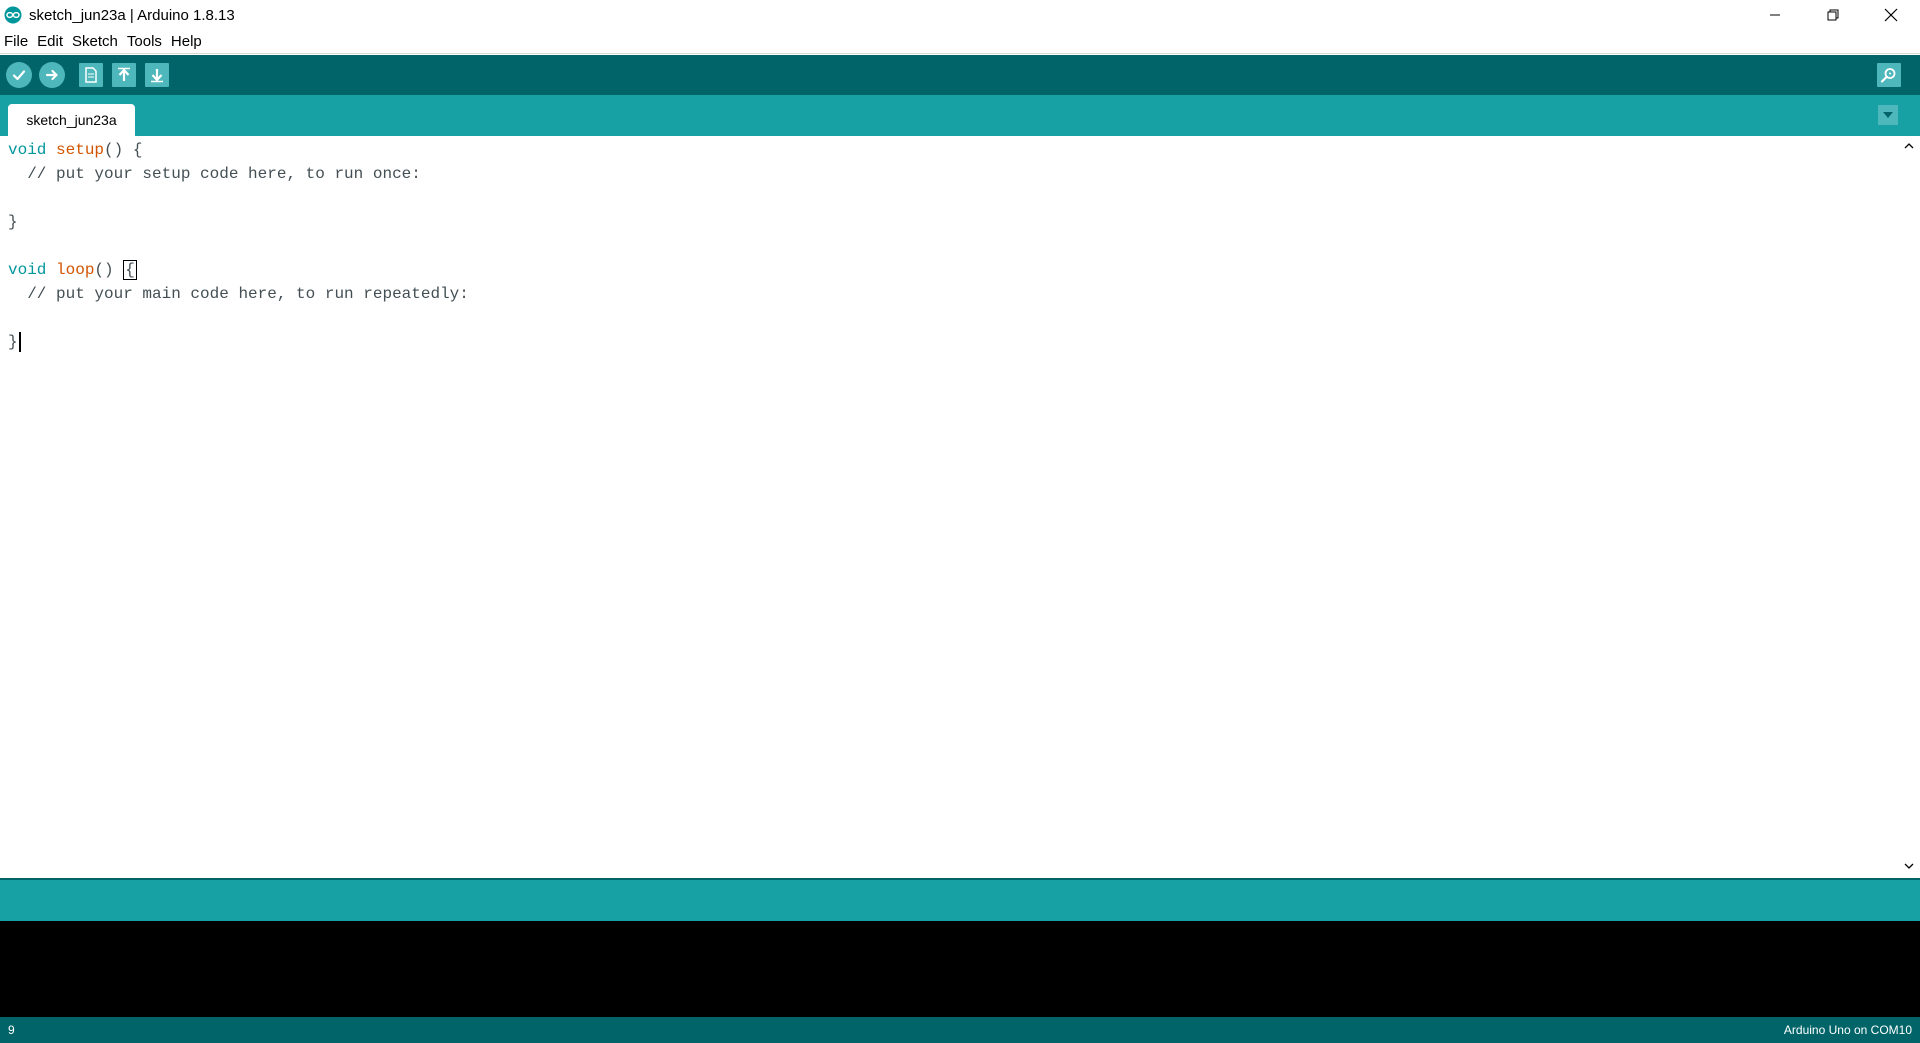 This screenshot has height=1043, width=1920. I want to click on board-port-status: Arduino Uno on COM10, so click(1847, 1030).